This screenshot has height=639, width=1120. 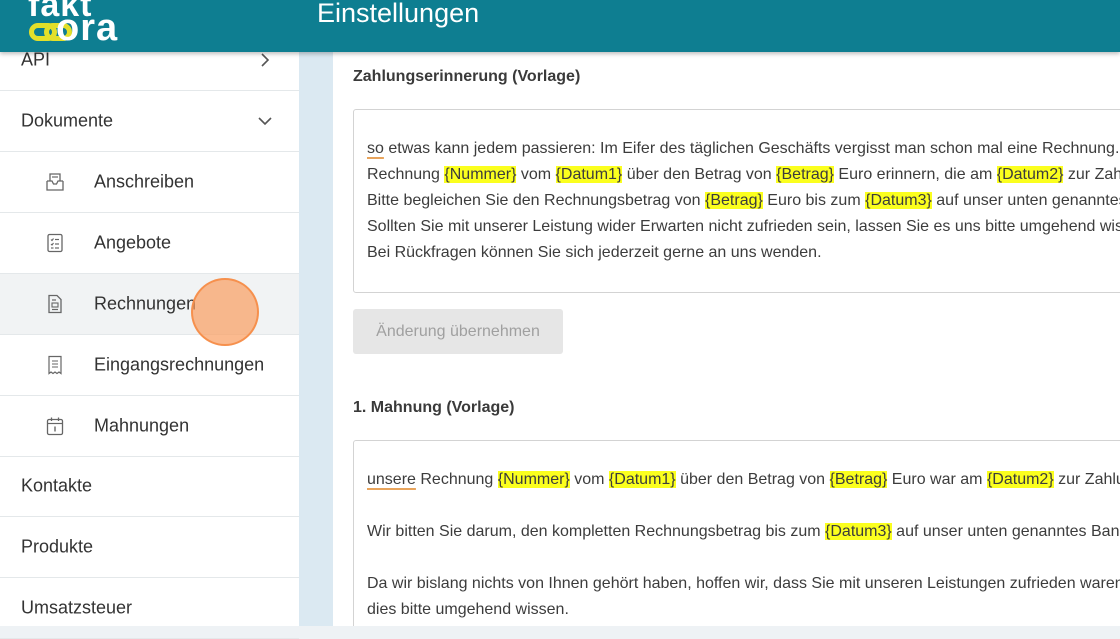 I want to click on sidebar-item-eingangsrechnungen: Eingangsrechnungen, so click(x=149, y=365).